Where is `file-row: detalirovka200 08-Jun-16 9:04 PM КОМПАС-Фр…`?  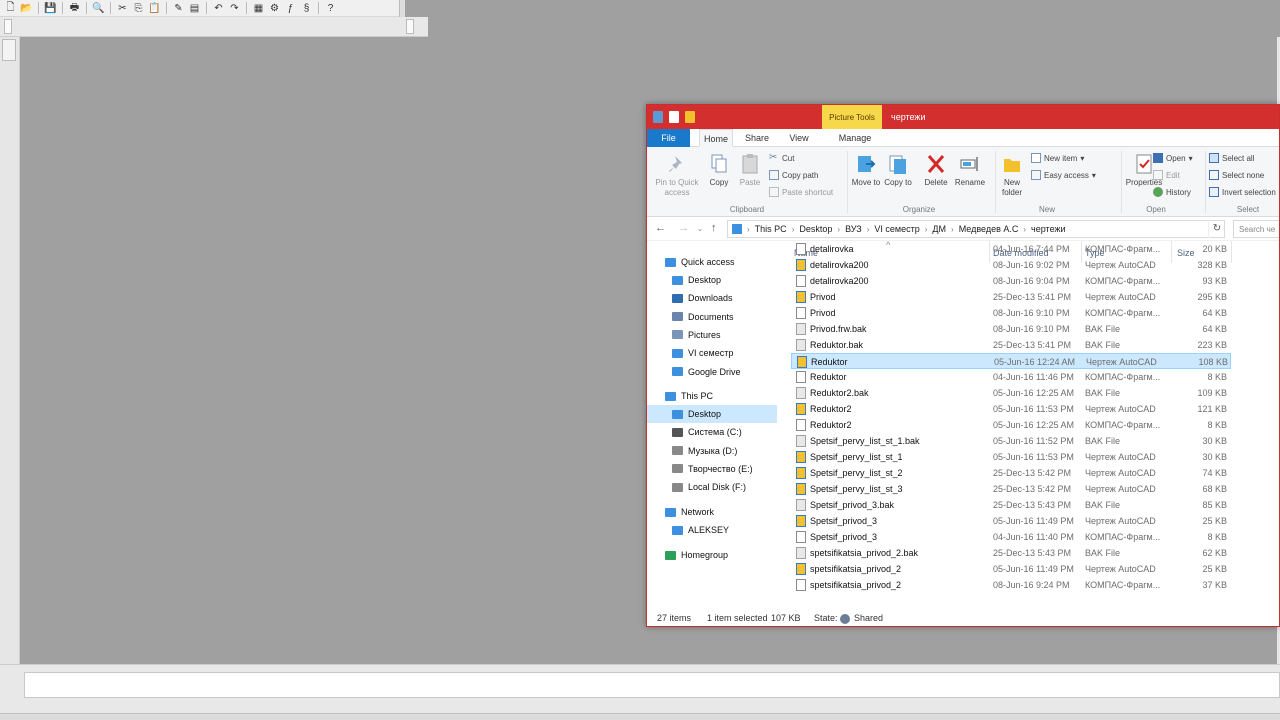 file-row: detalirovka200 08-Jun-16 9:04 PM КОМПАС-Фр… is located at coordinates (1011, 281).